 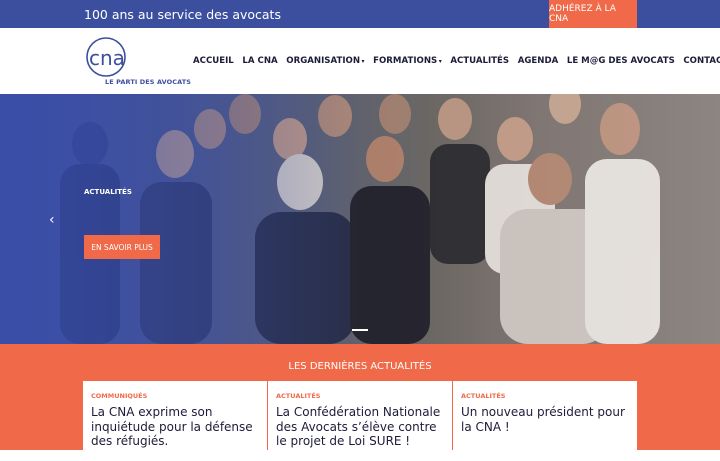 What do you see at coordinates (593, 14) in the screenshot?
I see `join-cna-button: ADHÉREZ À LA CNA` at bounding box center [593, 14].